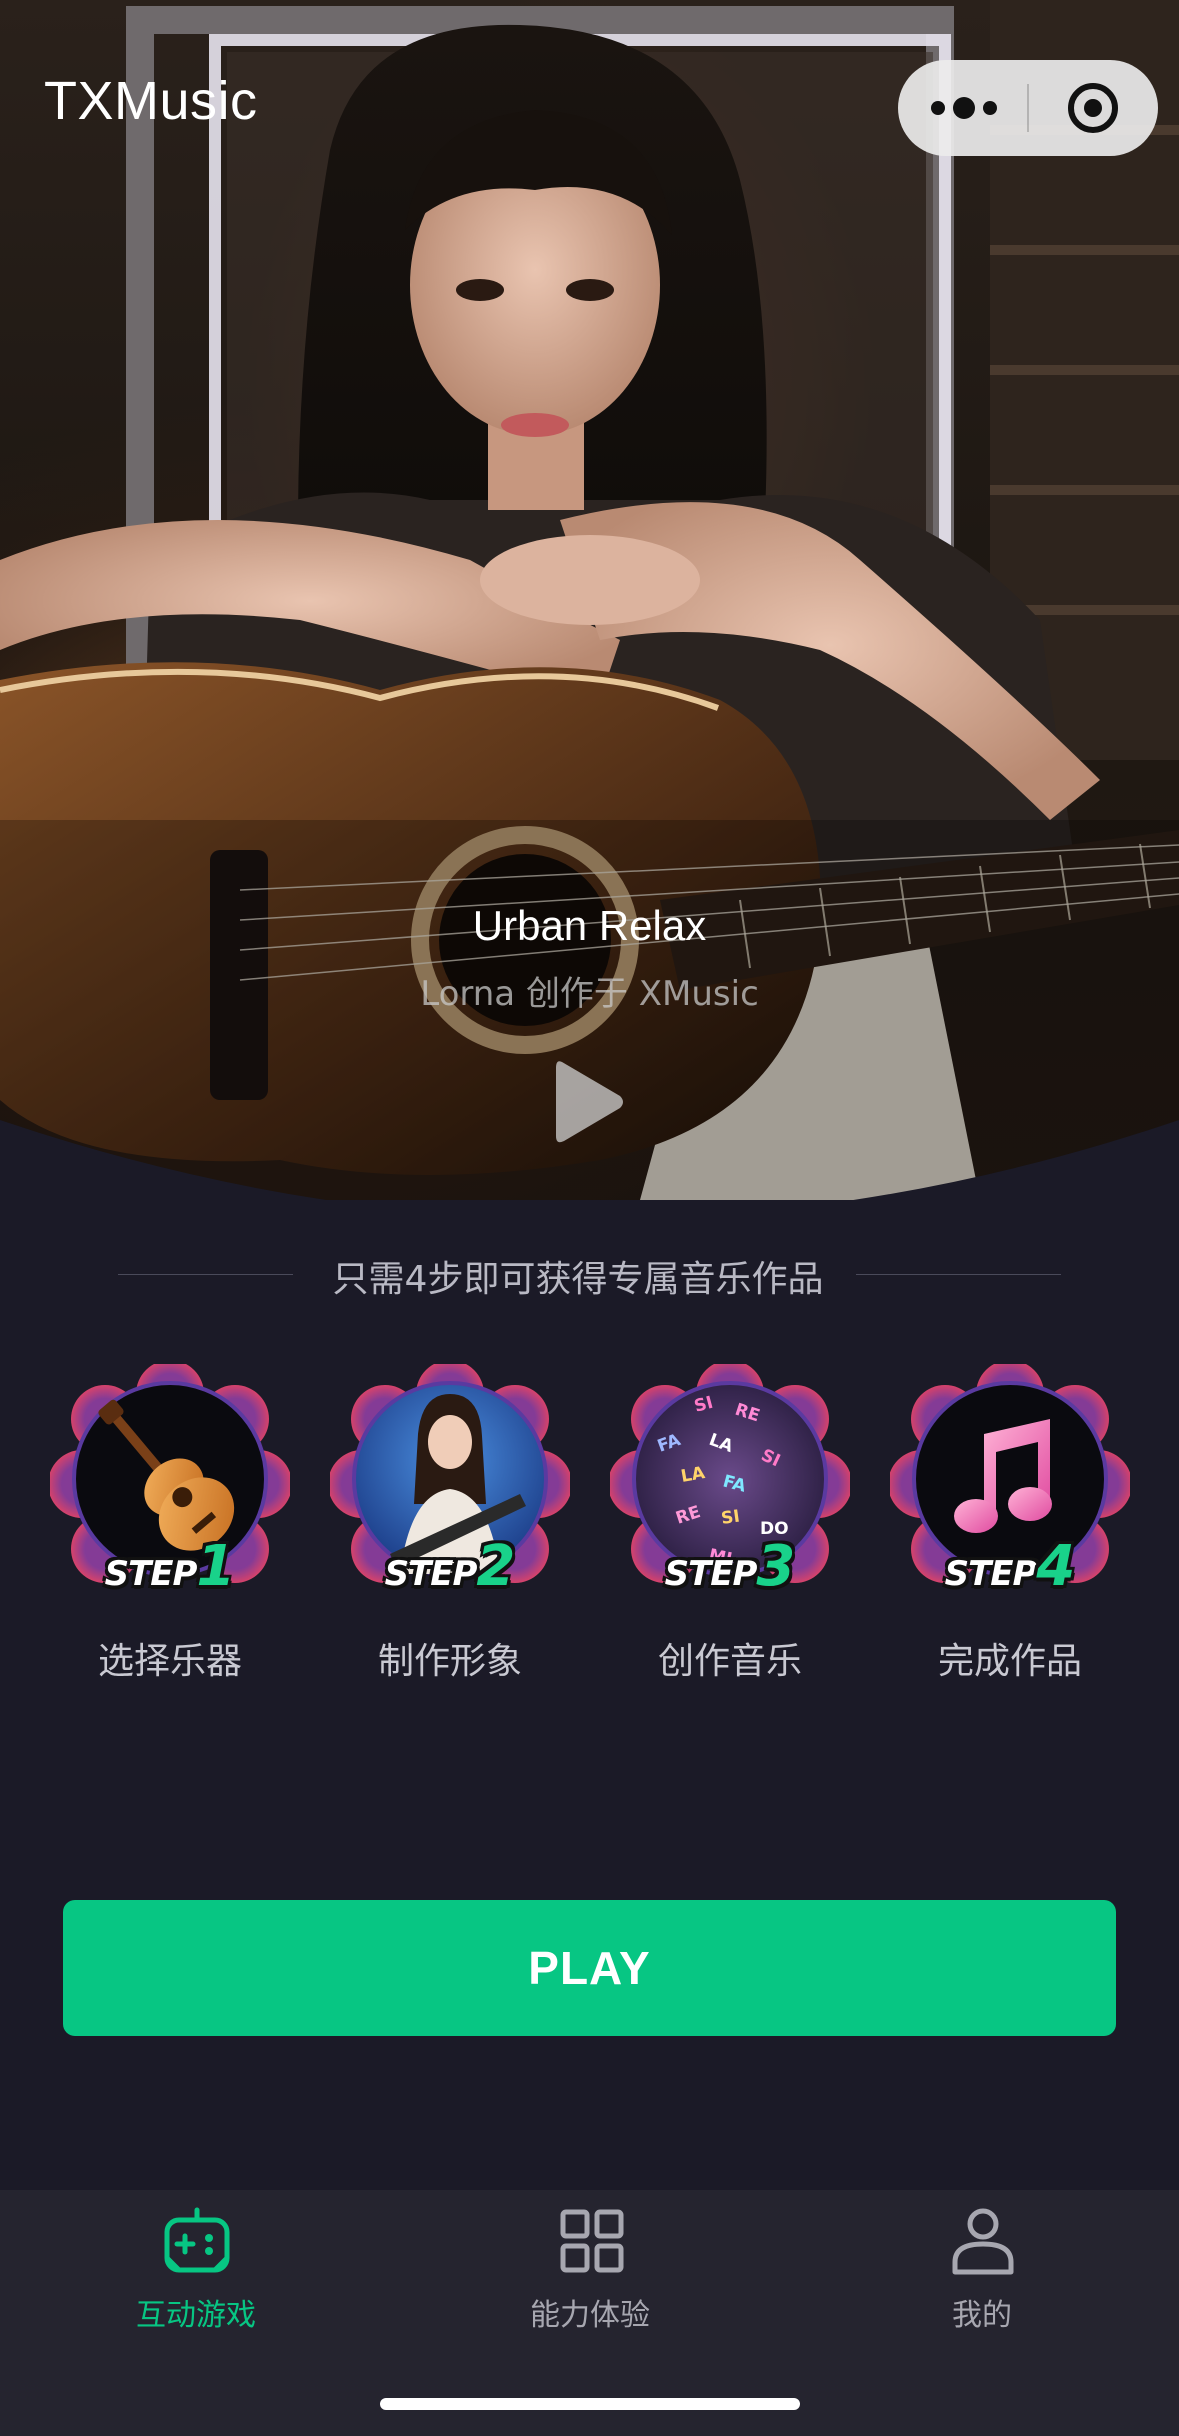 The width and height of the screenshot is (1179, 2436). I want to click on step-4: STEP4 完成作品, so click(1010, 1524).